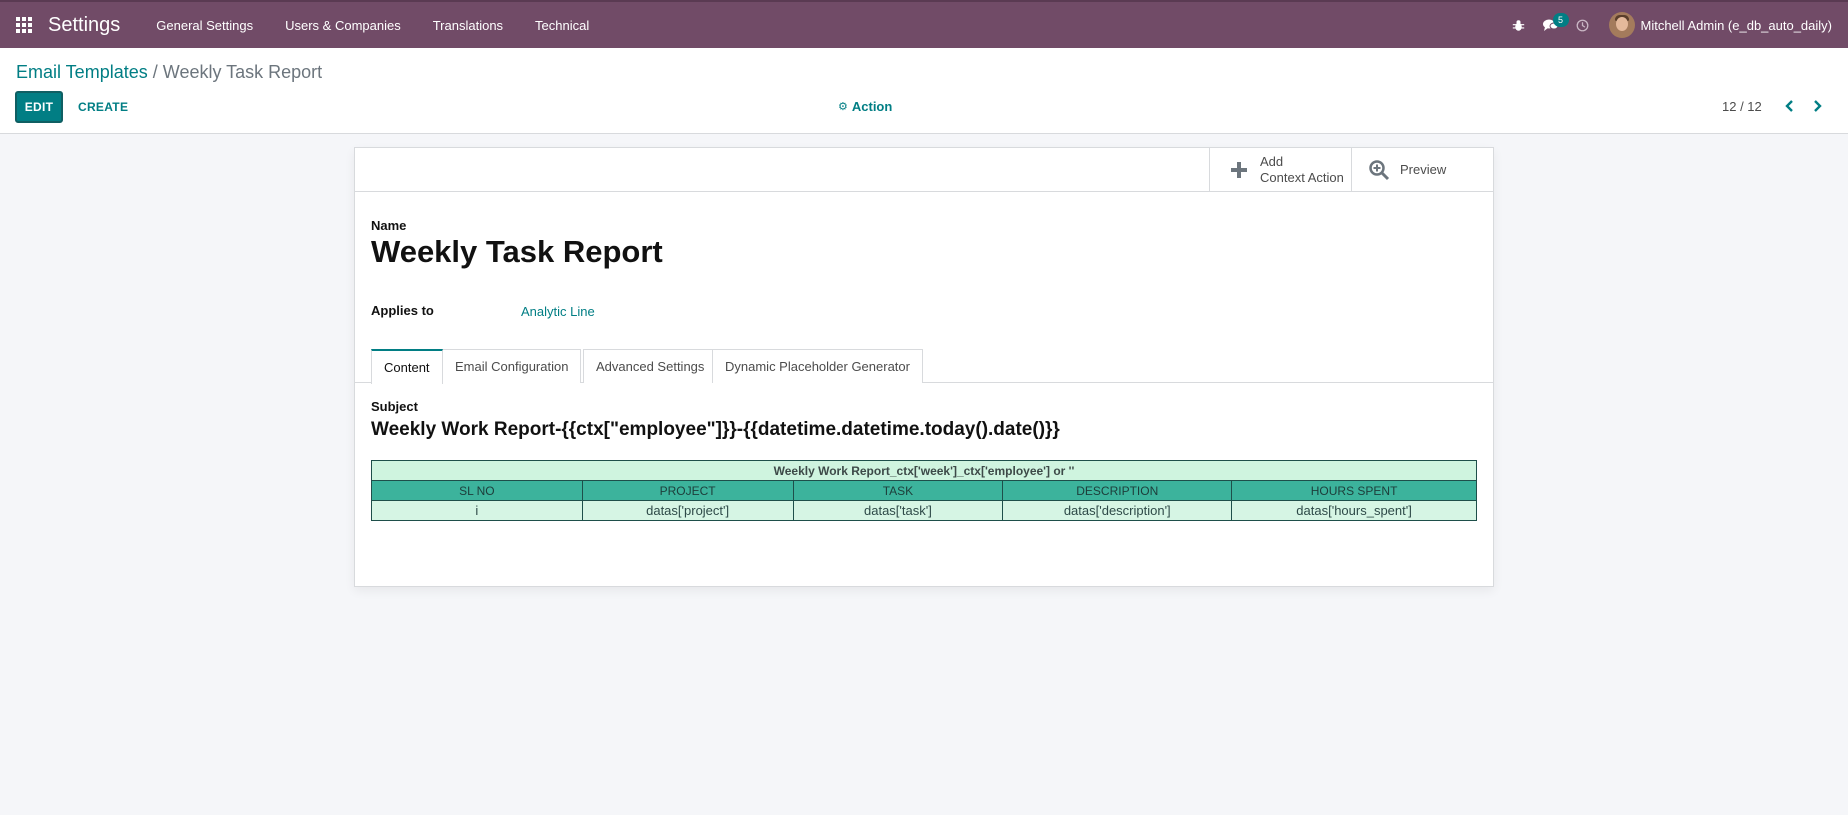 The width and height of the screenshot is (1848, 815). What do you see at coordinates (394, 406) in the screenshot?
I see `subject-label: Subject` at bounding box center [394, 406].